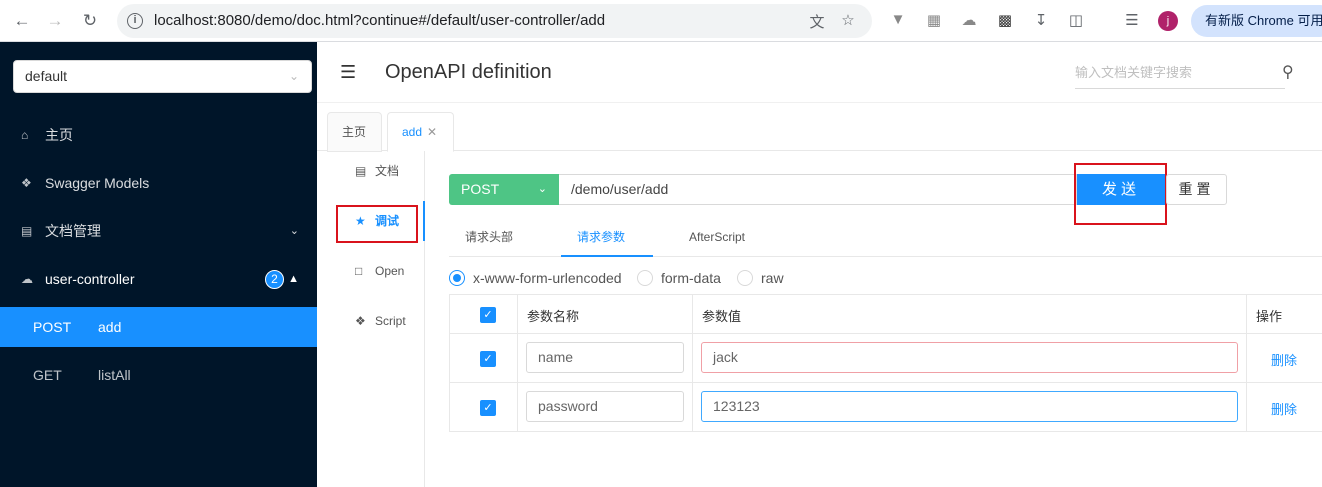 The width and height of the screenshot is (1322, 487). Describe the element at coordinates (412, 132) in the screenshot. I see `tab-label: add` at that location.